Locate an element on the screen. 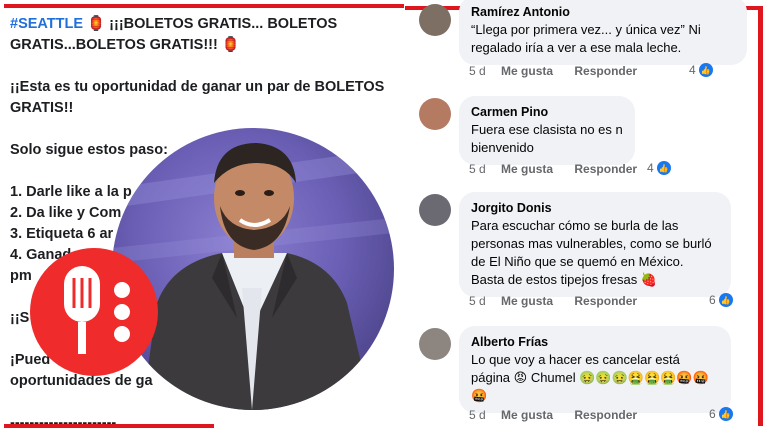 This screenshot has height=432, width=768. red-frame-top is located at coordinates (204, 6).